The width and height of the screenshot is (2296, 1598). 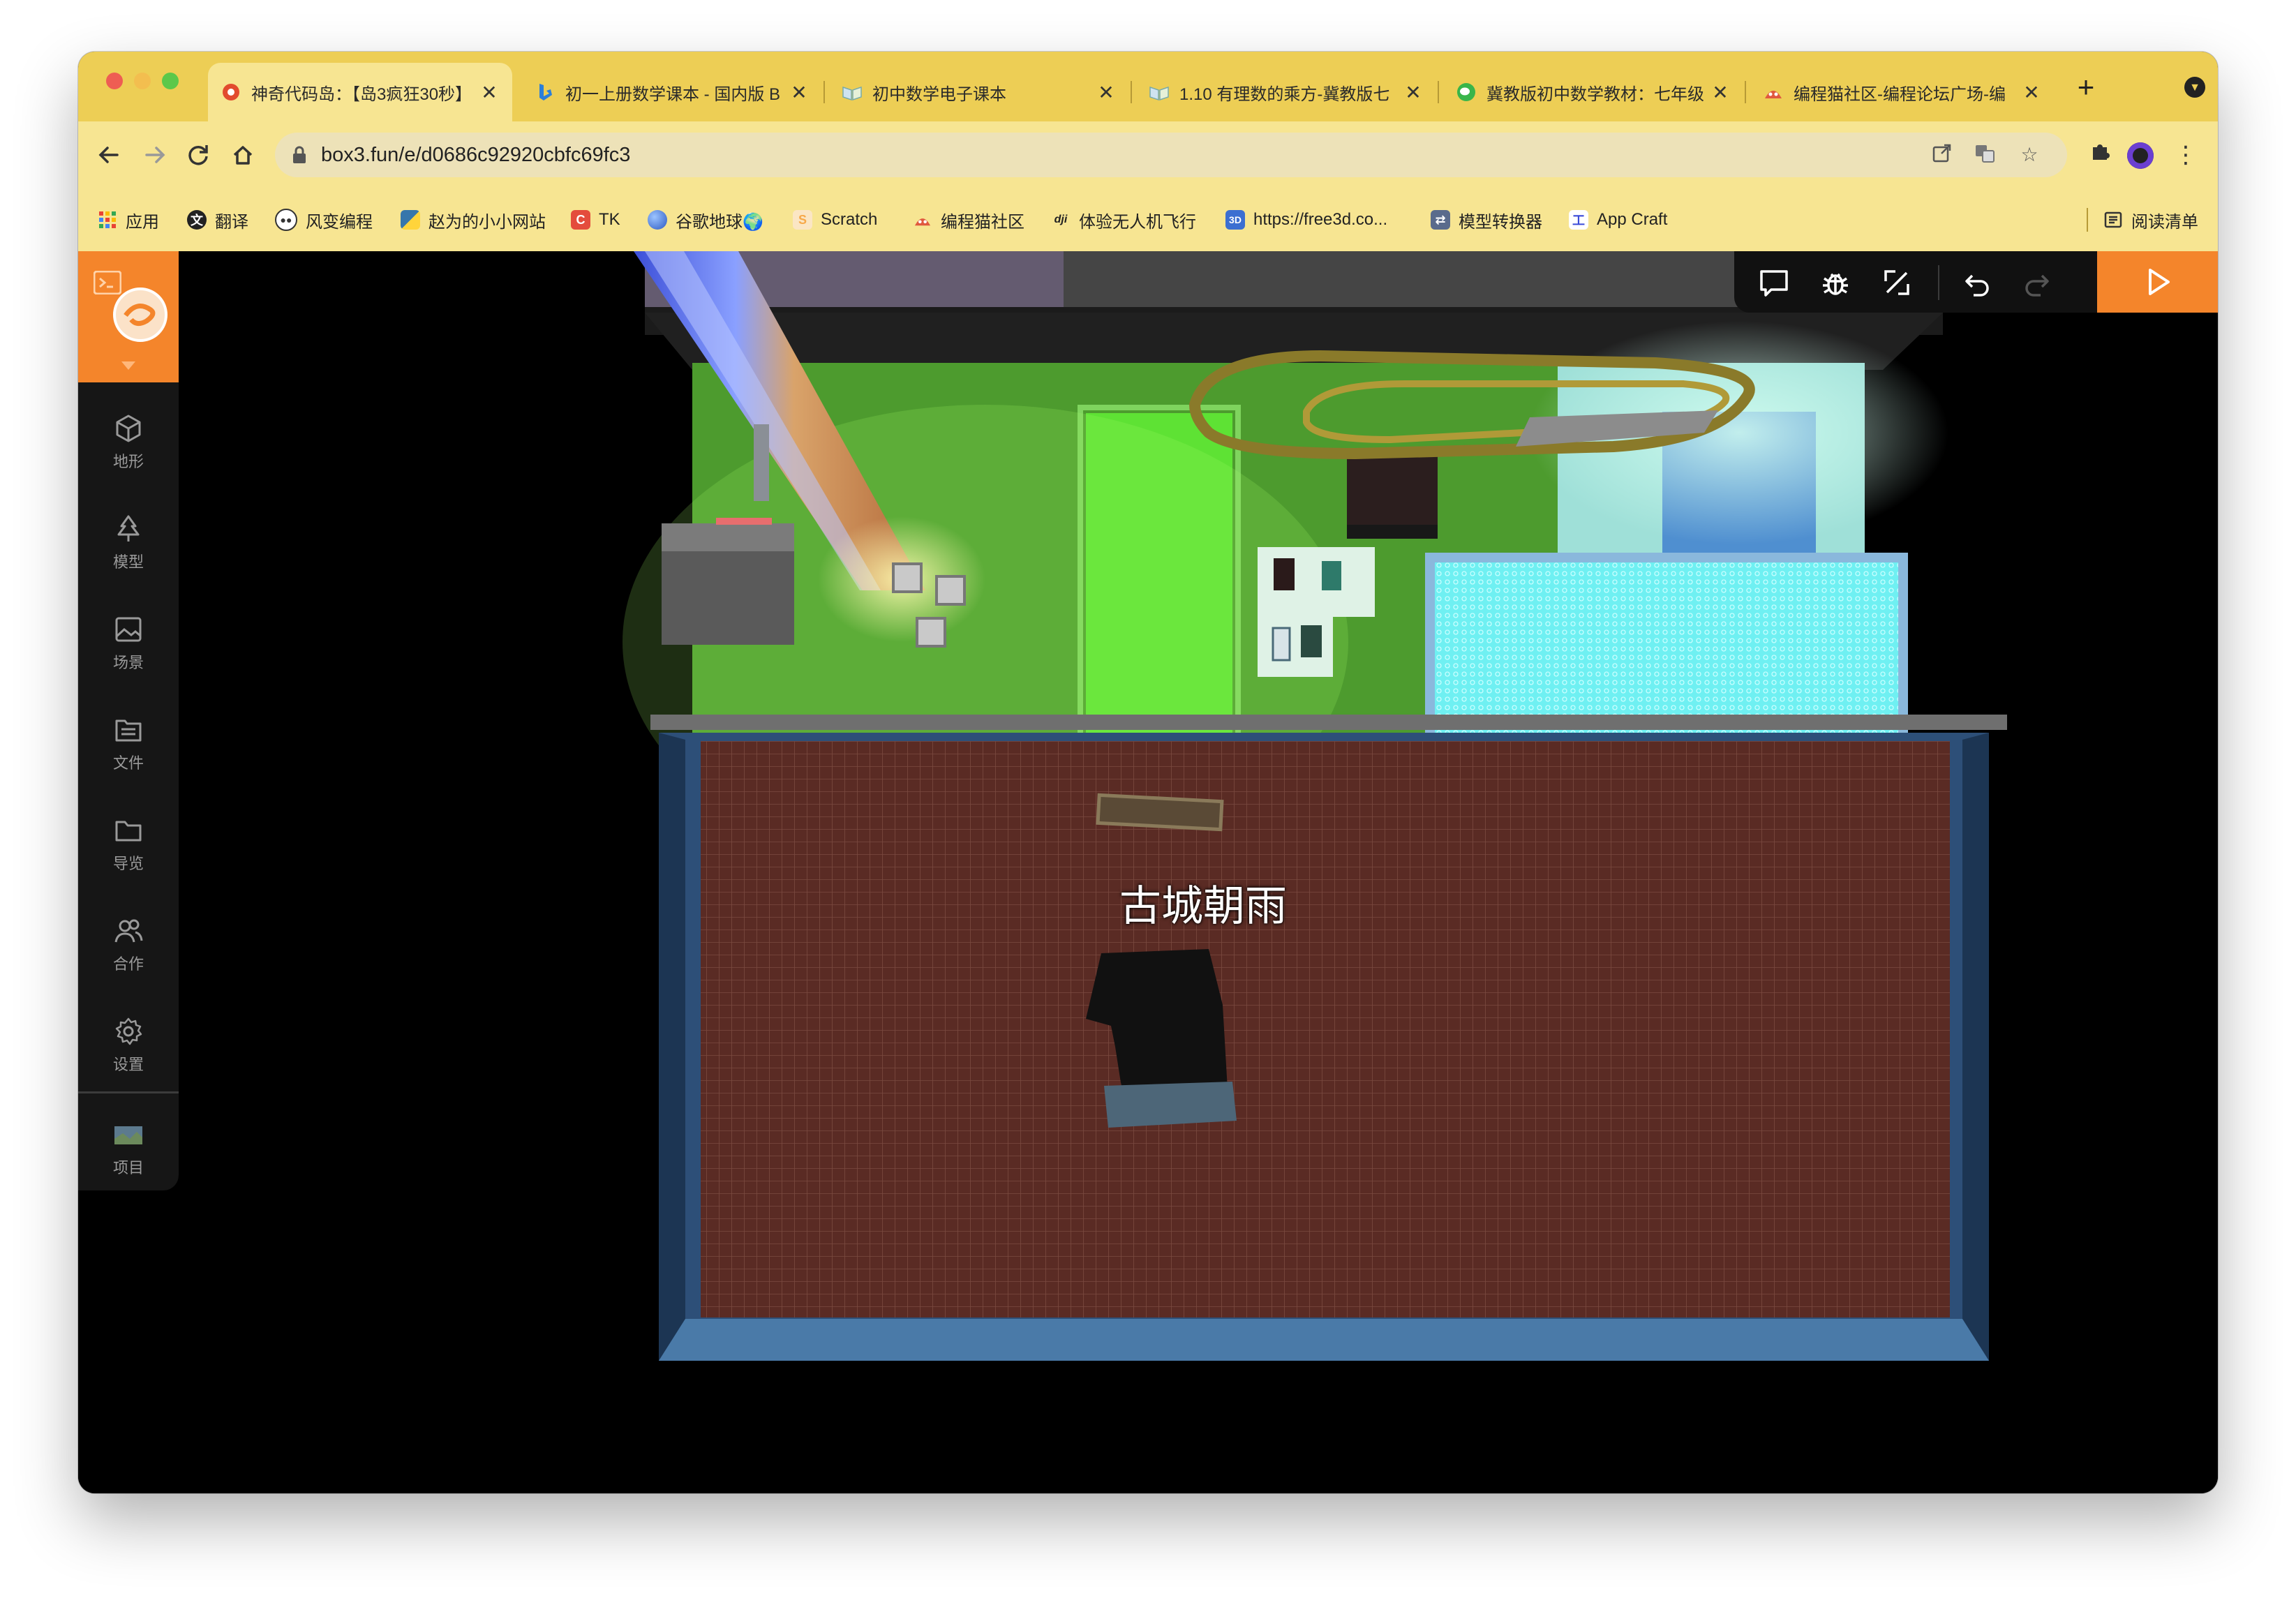 I want to click on bookmark-label: 应用, so click(x=142, y=222).